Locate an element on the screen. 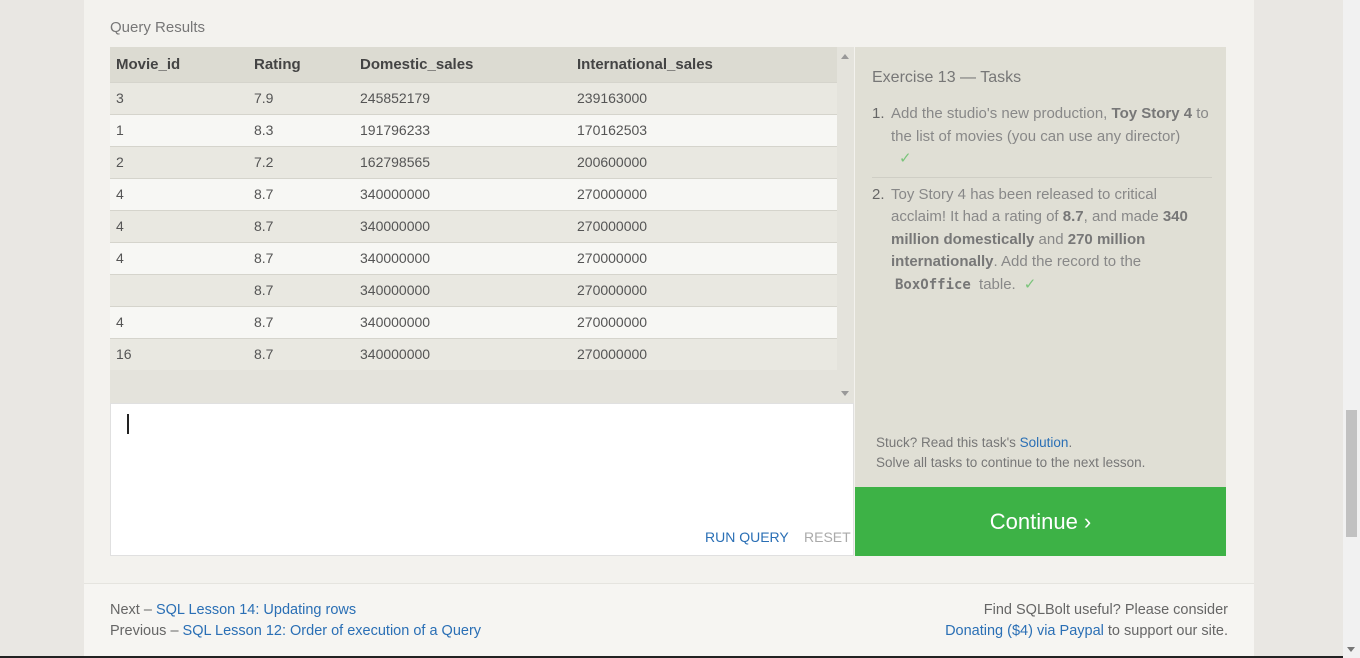  text-cursor is located at coordinates (128, 424).